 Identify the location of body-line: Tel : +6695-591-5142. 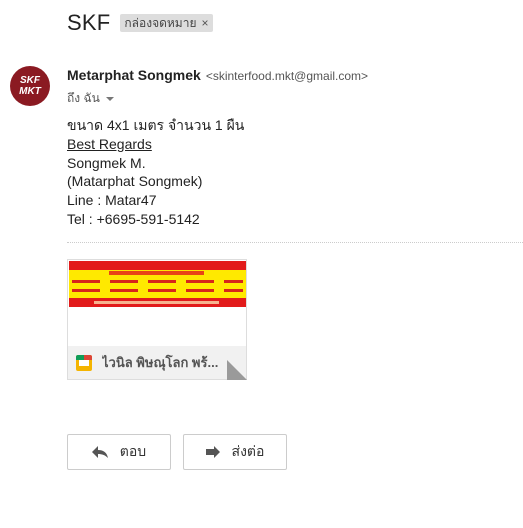
(133, 218).